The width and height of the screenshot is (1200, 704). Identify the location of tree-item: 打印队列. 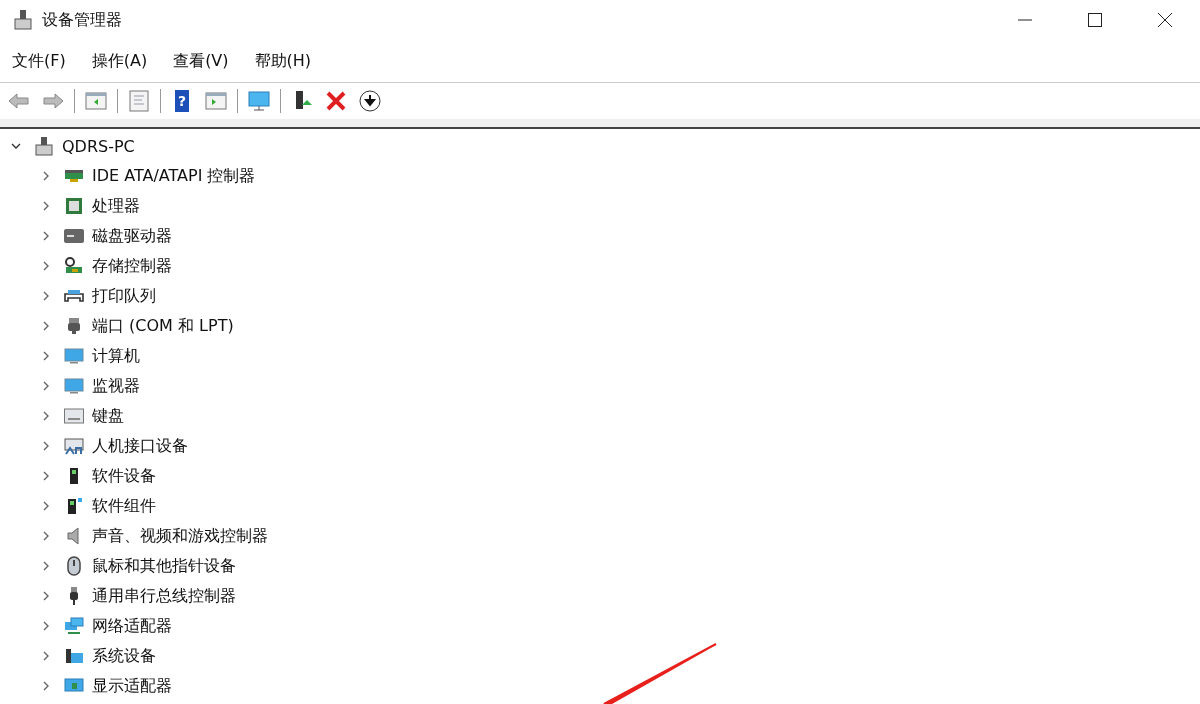
(124, 296).